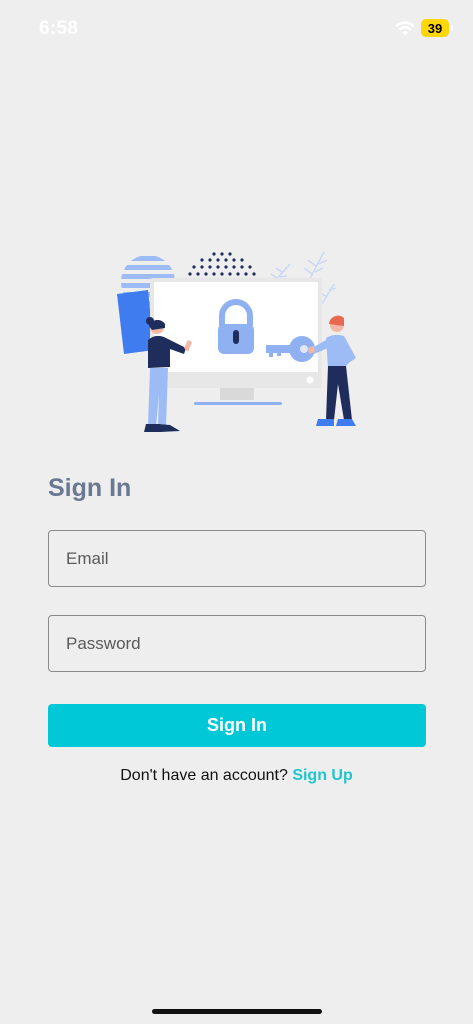  Describe the element at coordinates (206, 775) in the screenshot. I see `no-account-text: Don't have an account?` at that location.